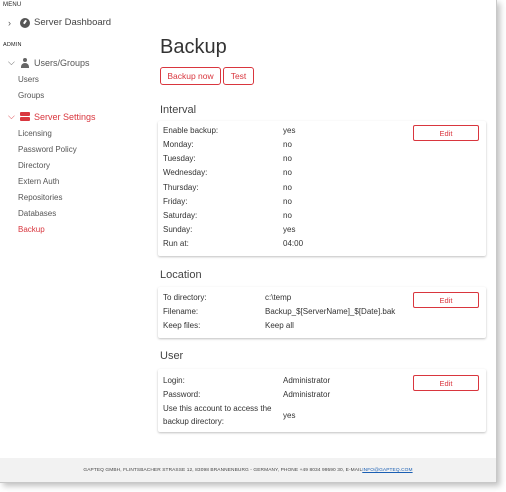 This screenshot has height=492, width=506. Describe the element at coordinates (185, 172) in the screenshot. I see `wednesday-label: Wednesday:` at that location.